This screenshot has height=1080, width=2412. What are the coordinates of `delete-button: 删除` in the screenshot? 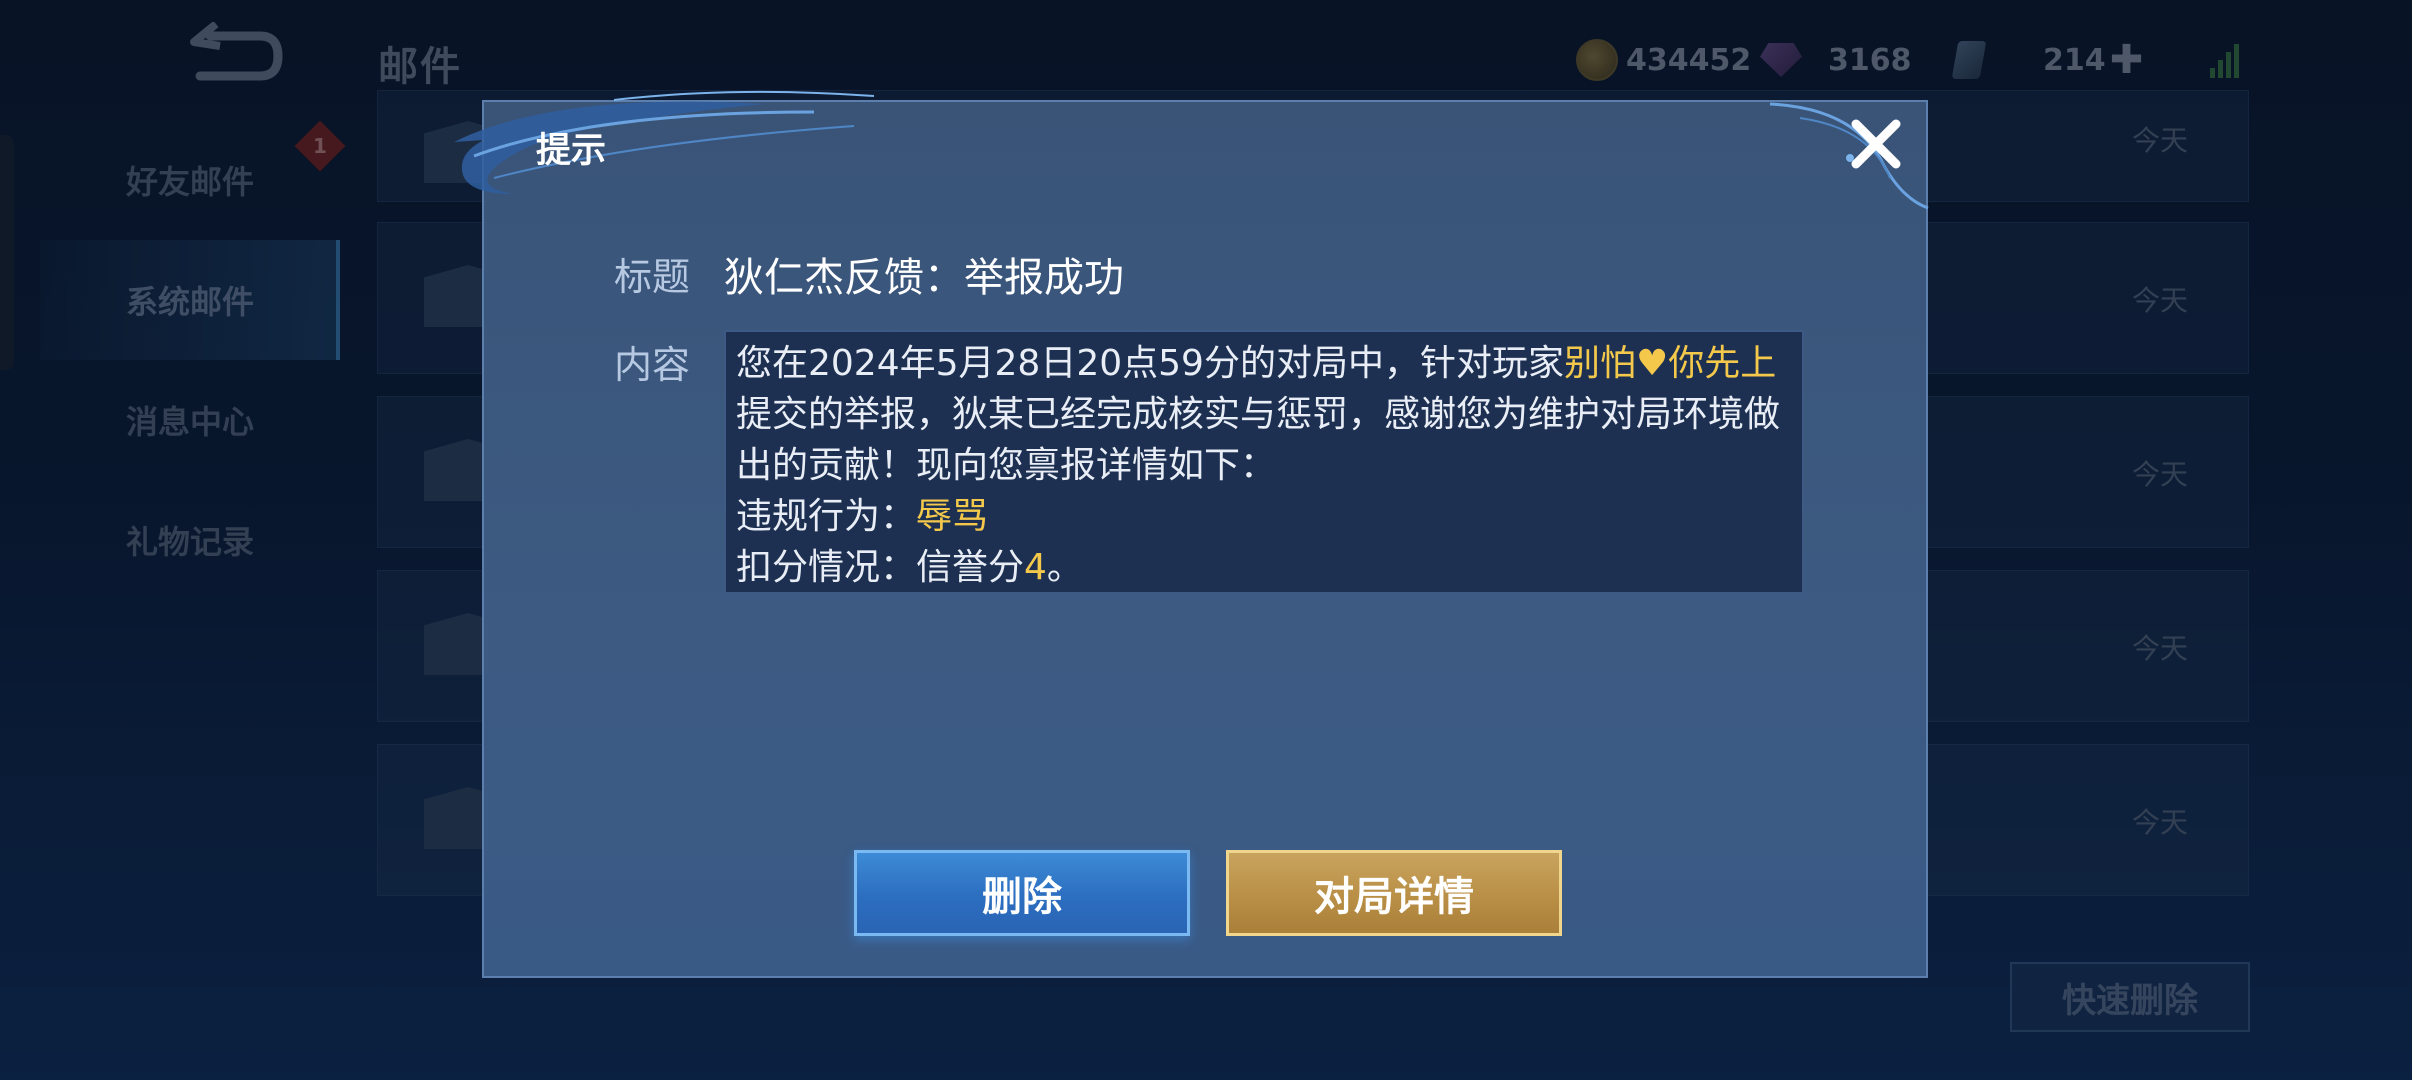 It's located at (1022, 893).